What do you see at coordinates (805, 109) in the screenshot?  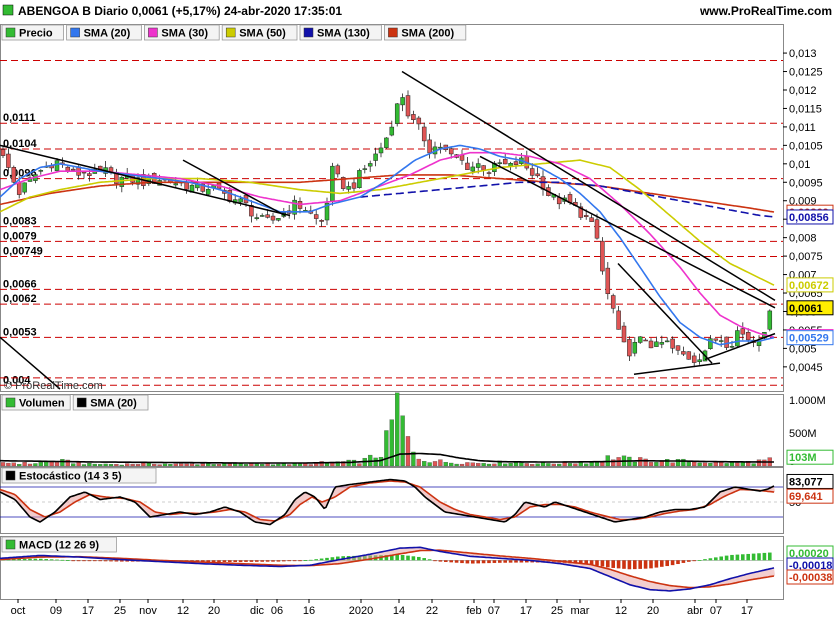 I see `price-y-tick-label: 0,0115` at bounding box center [805, 109].